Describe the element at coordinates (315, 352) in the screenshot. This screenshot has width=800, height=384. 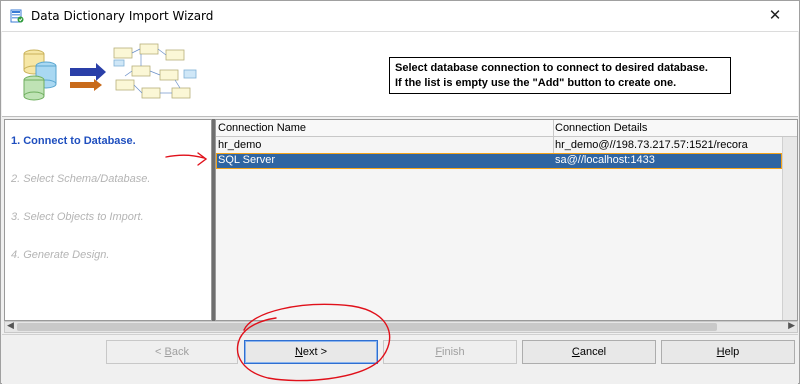
I see `next-label: ext >` at that location.